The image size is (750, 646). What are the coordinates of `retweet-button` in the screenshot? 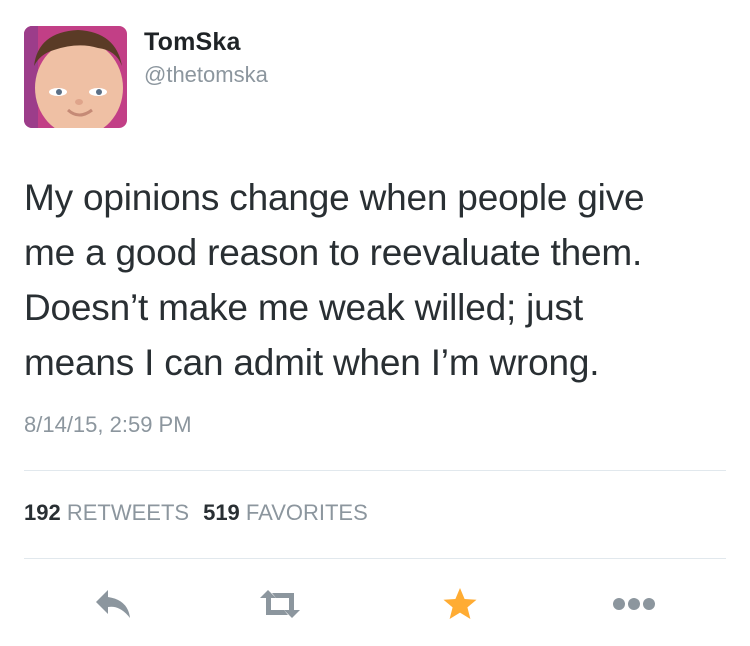 It's located at (280, 604).